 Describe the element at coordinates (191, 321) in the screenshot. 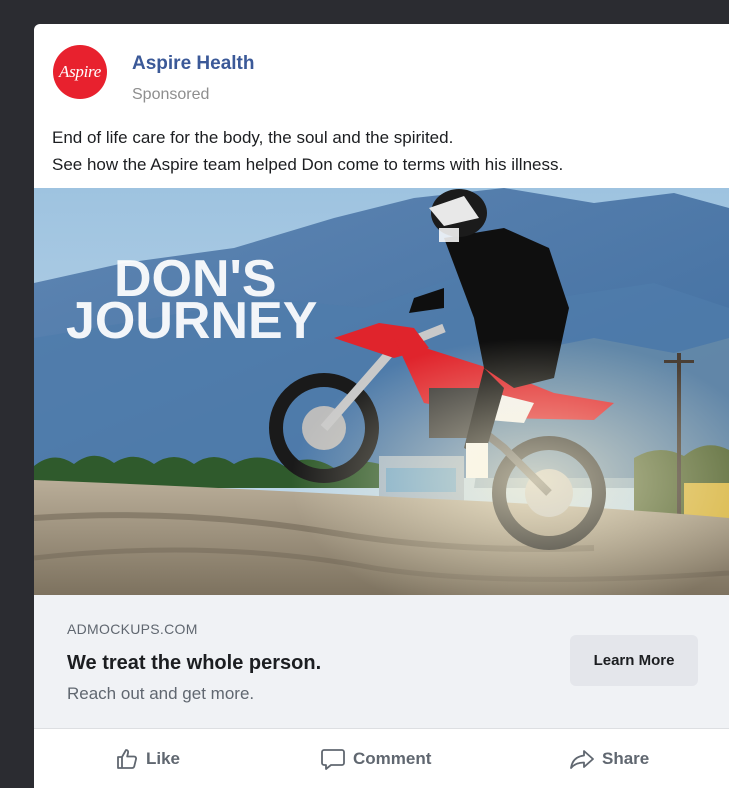

I see `overlay-title-line-2: JOURNEY` at that location.